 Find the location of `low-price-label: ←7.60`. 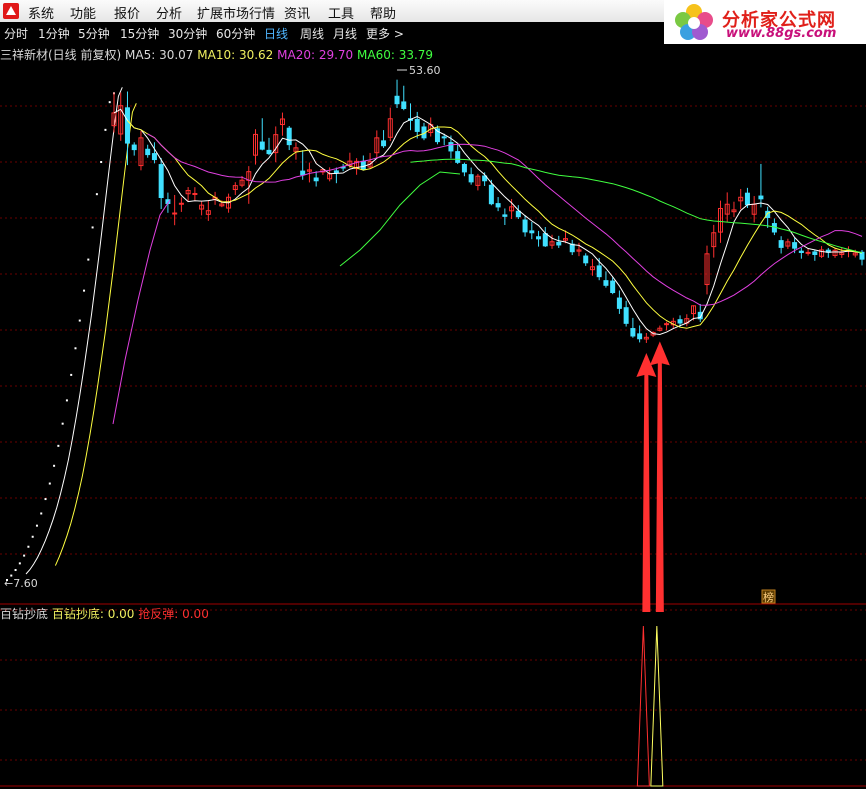

low-price-label: ←7.60 is located at coordinates (21, 583).